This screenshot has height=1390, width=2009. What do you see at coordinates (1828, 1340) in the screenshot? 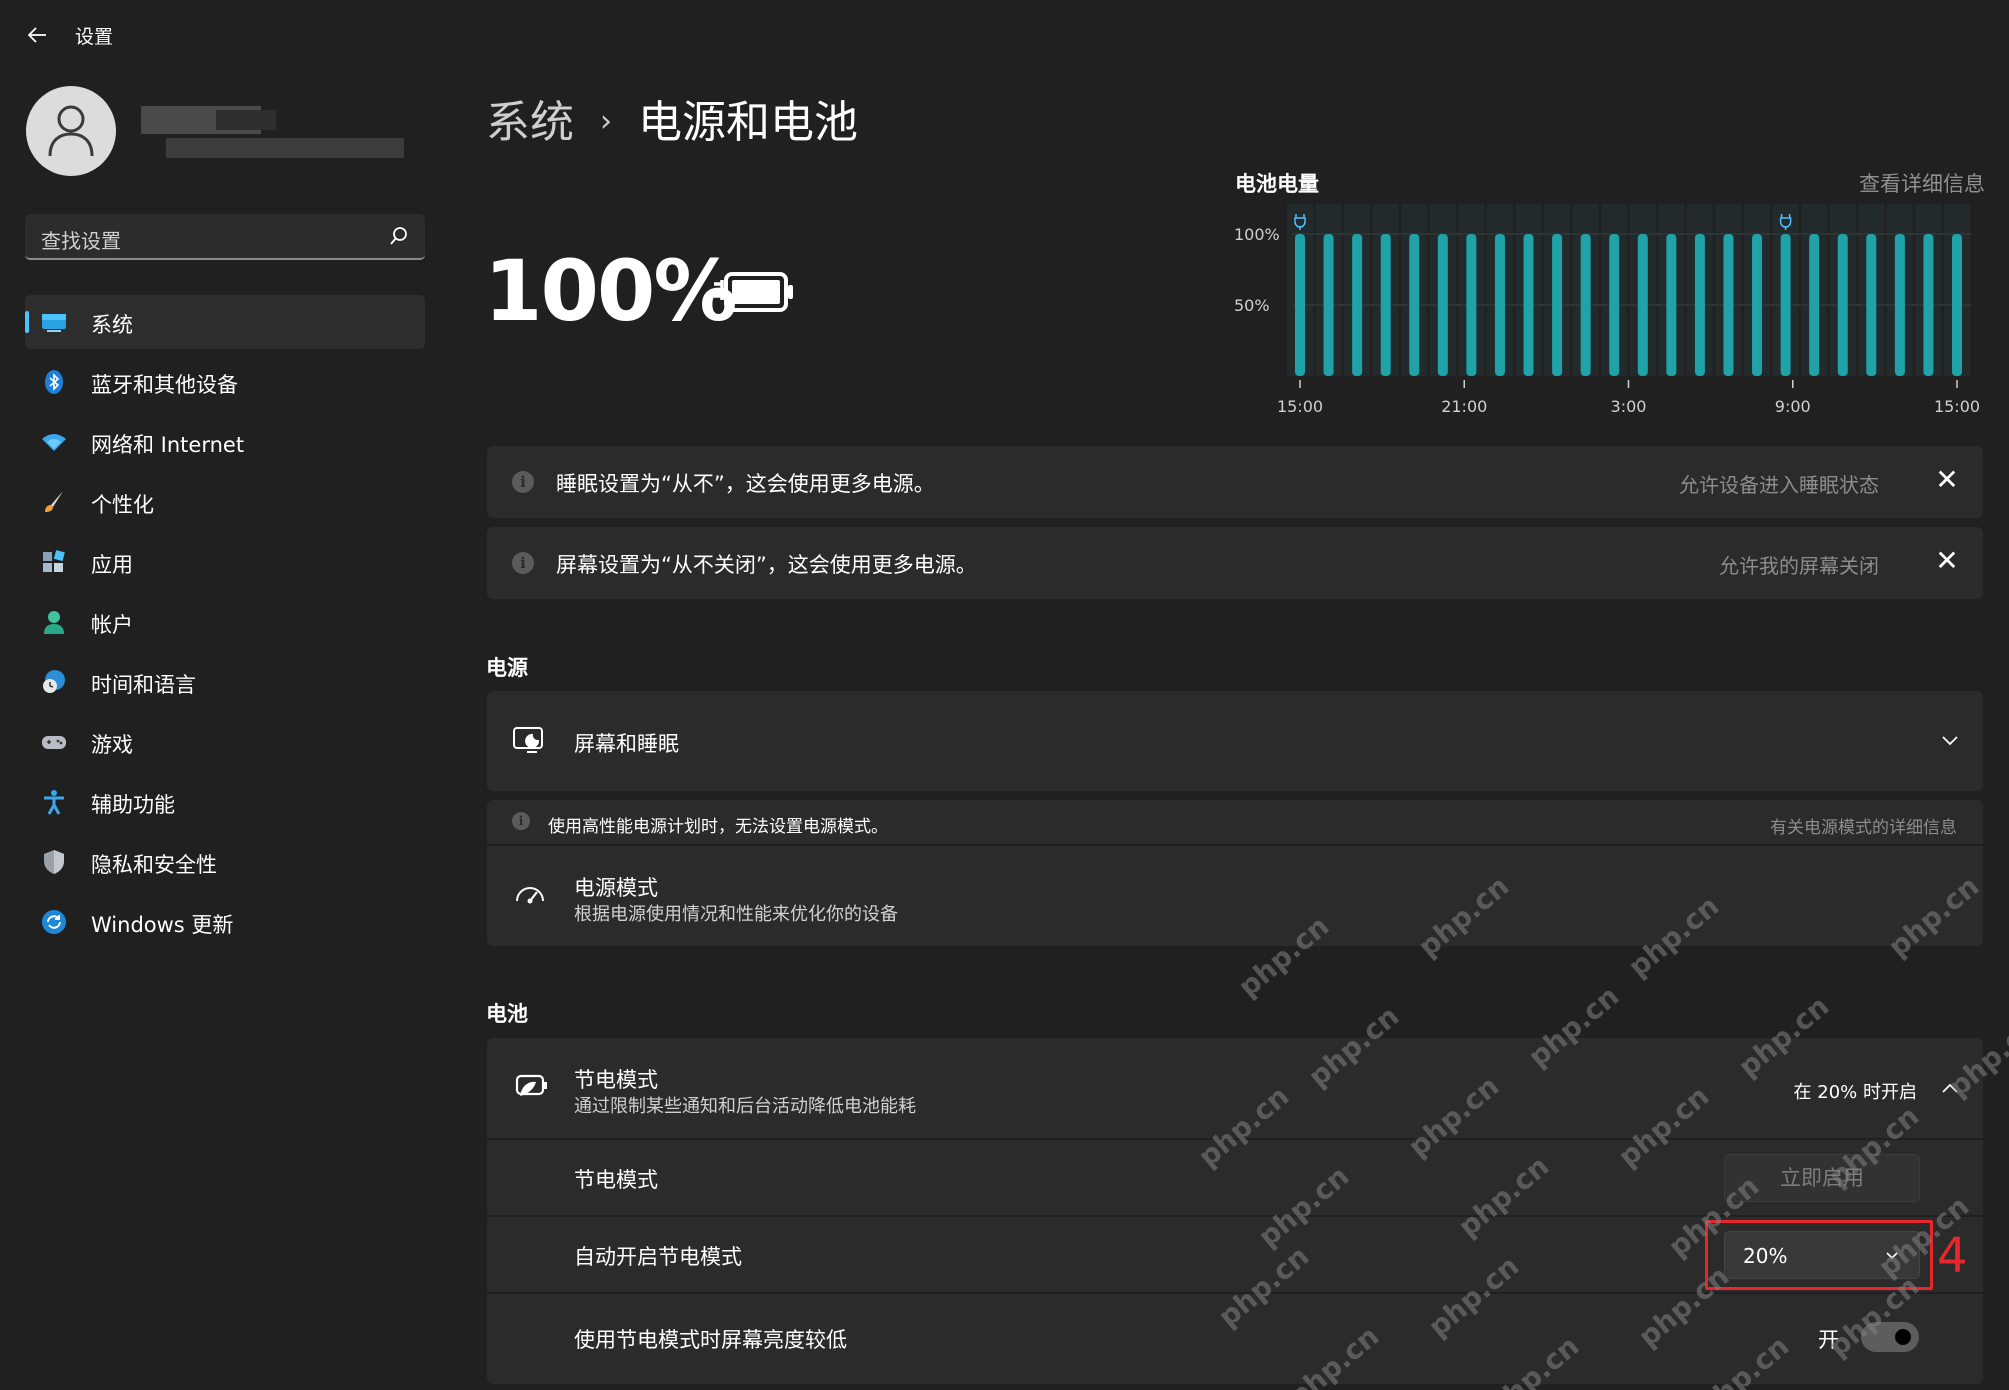
I see `toggle-state-label: 开` at bounding box center [1828, 1340].